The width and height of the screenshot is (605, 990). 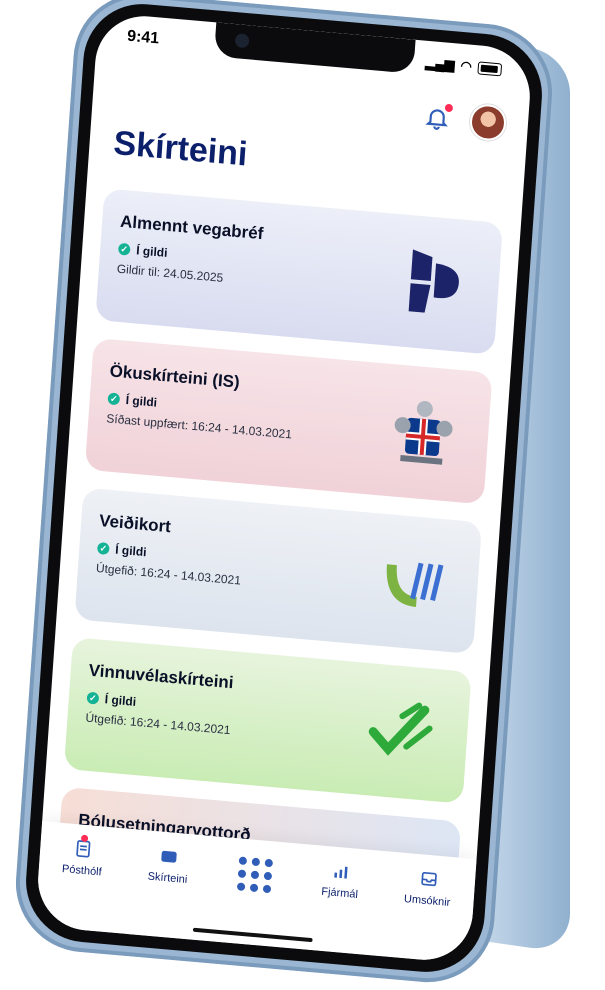 I want to click on page-title: Skírteini, so click(x=180, y=148).